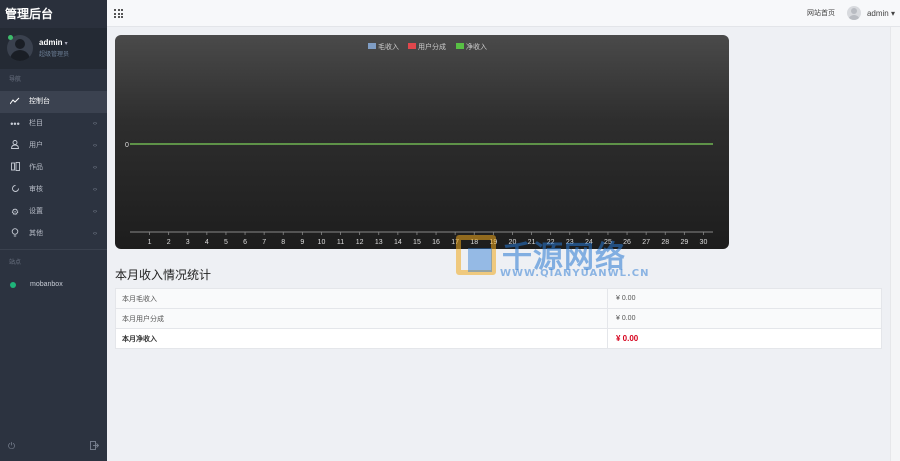 The height and width of the screenshot is (461, 900). What do you see at coordinates (575, 273) in the screenshot?
I see `watermark-url: WWW.QIANYUANWL.CN` at bounding box center [575, 273].